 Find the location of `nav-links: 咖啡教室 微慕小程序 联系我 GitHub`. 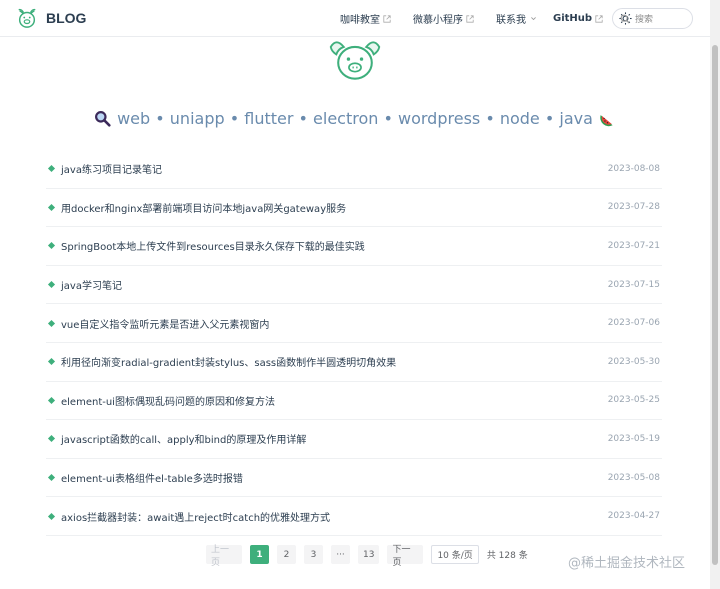

nav-links: 咖啡教室 微慕小程序 联系我 GitHub is located at coordinates (486, 18).